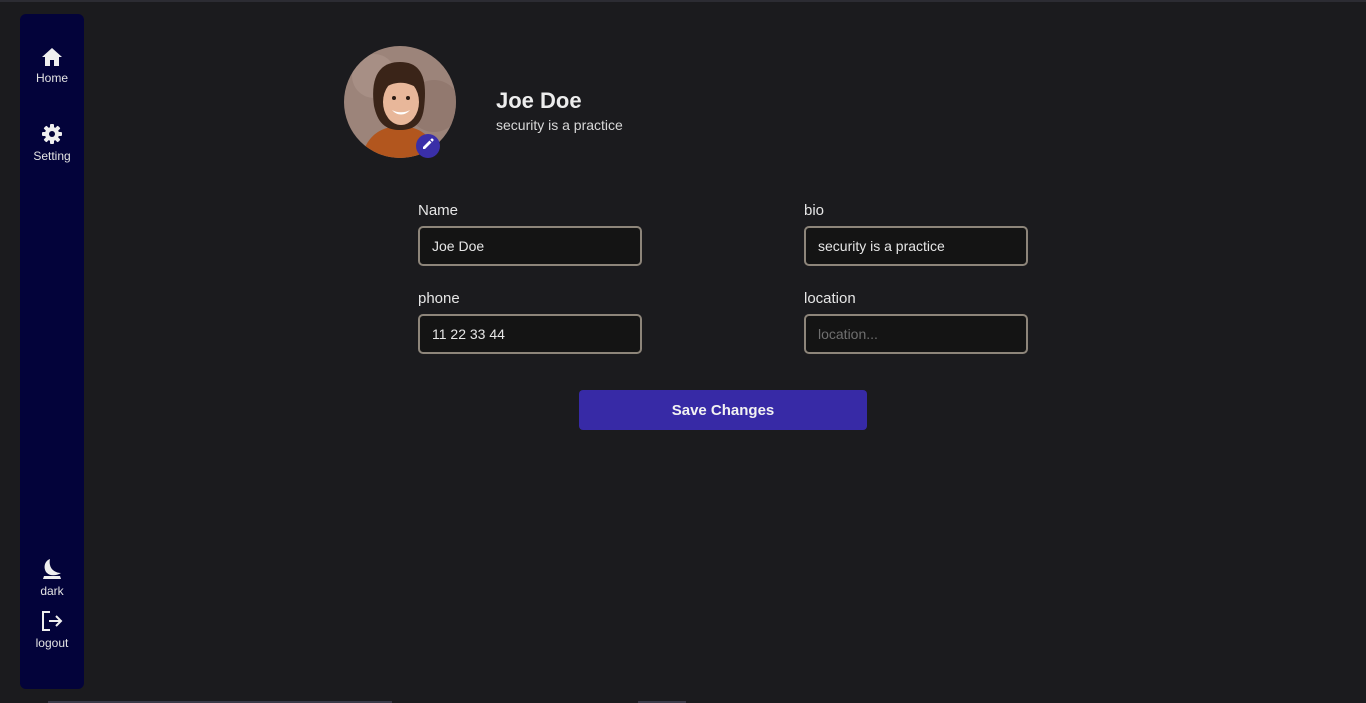 The height and width of the screenshot is (703, 1366). What do you see at coordinates (830, 298) in the screenshot?
I see `location-label: location` at bounding box center [830, 298].